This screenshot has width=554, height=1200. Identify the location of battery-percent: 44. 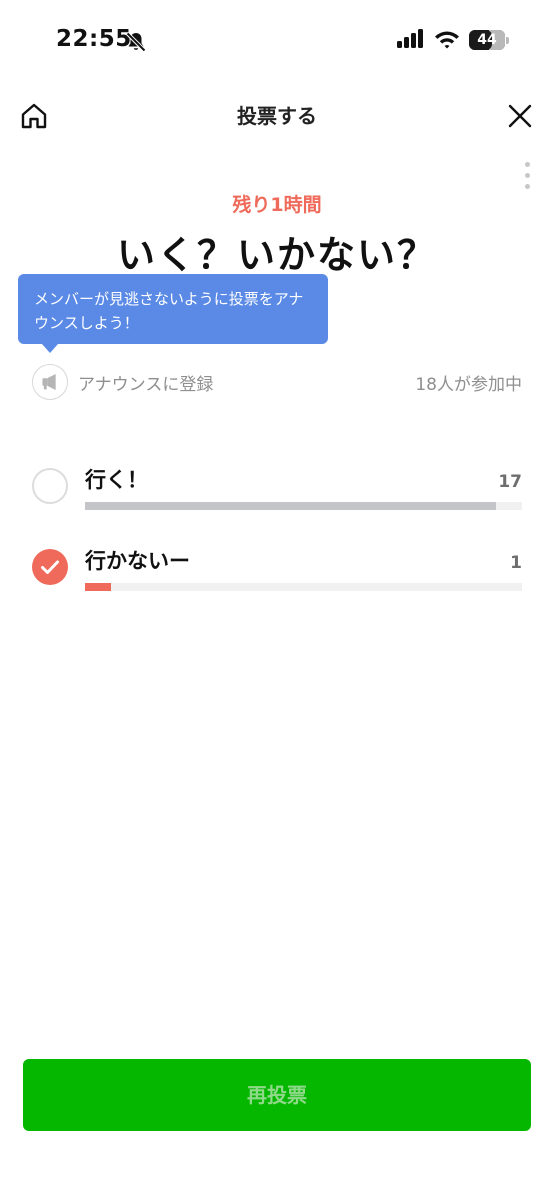
(487, 40).